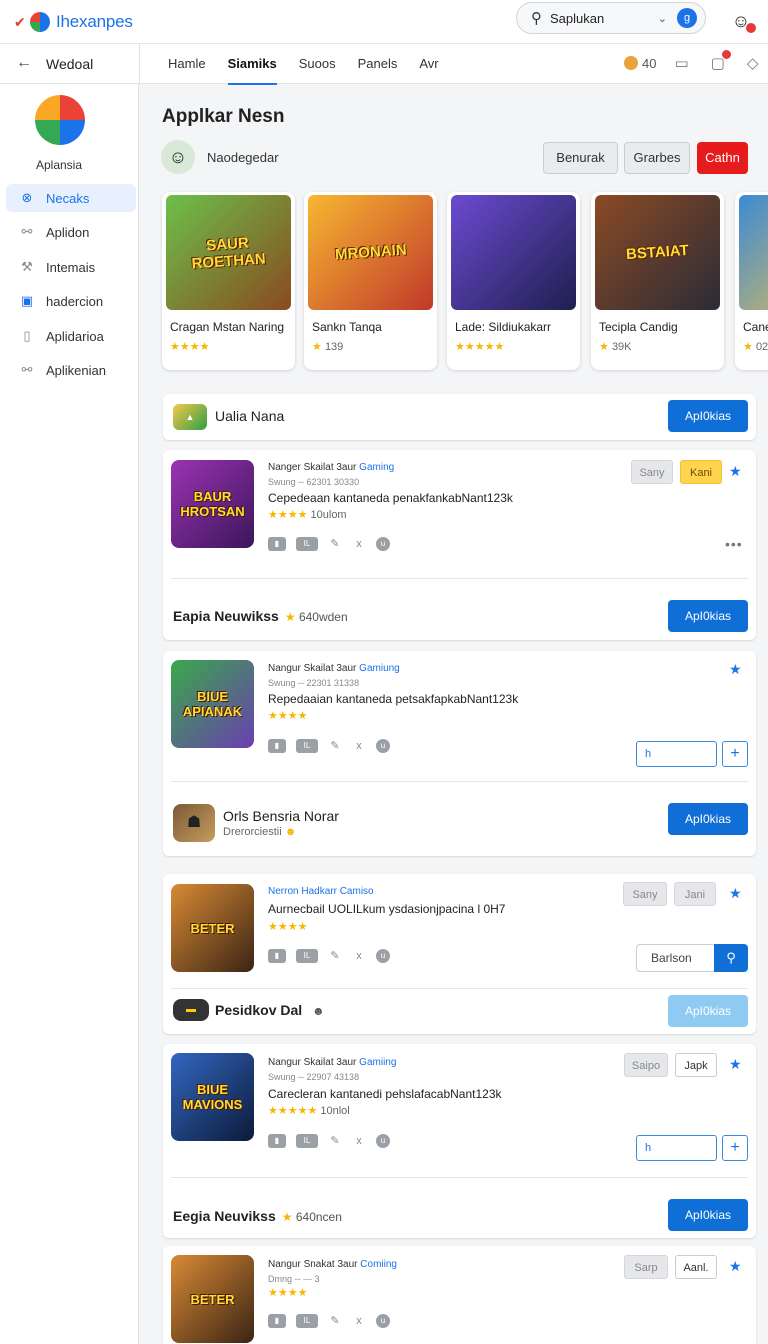 Image resolution: width=768 pixels, height=1344 pixels. Describe the element at coordinates (307, 956) in the screenshot. I see `platform-icon: IL` at that location.